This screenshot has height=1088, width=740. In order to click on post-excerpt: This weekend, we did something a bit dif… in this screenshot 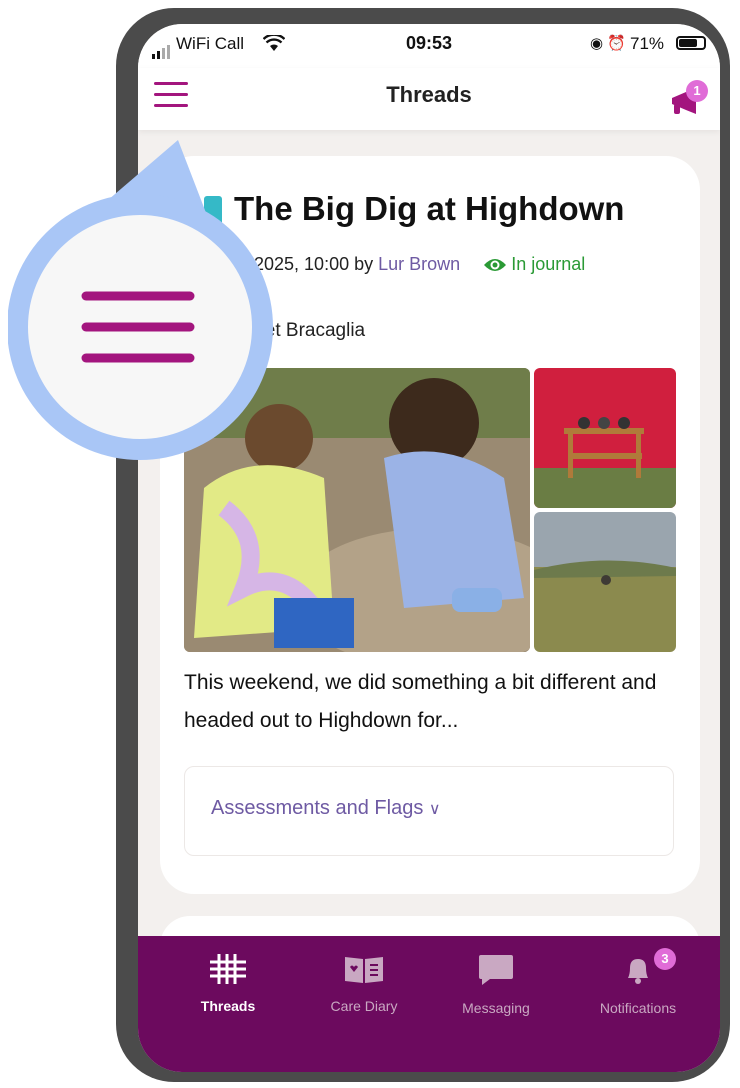, I will do `click(420, 701)`.